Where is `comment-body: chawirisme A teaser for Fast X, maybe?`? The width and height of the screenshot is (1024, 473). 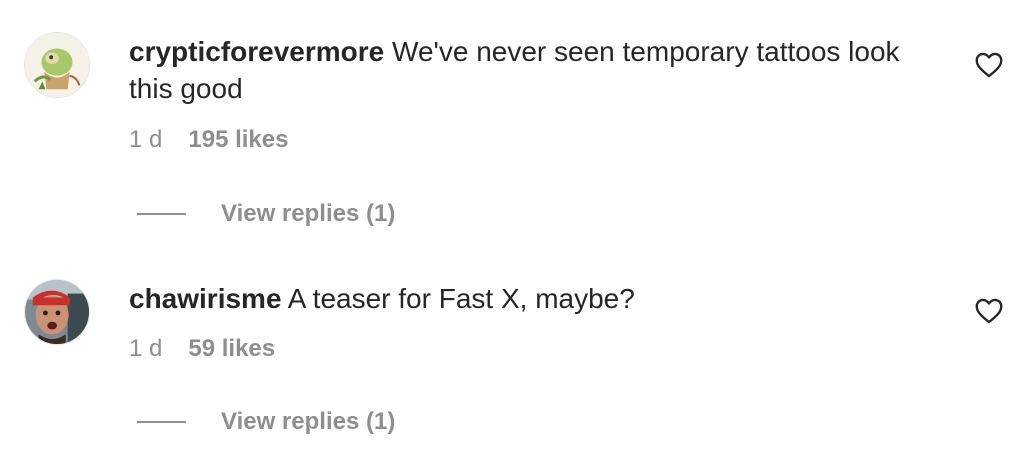
comment-body: chawirisme A teaser for Fast X, maybe? is located at coordinates (529, 298).